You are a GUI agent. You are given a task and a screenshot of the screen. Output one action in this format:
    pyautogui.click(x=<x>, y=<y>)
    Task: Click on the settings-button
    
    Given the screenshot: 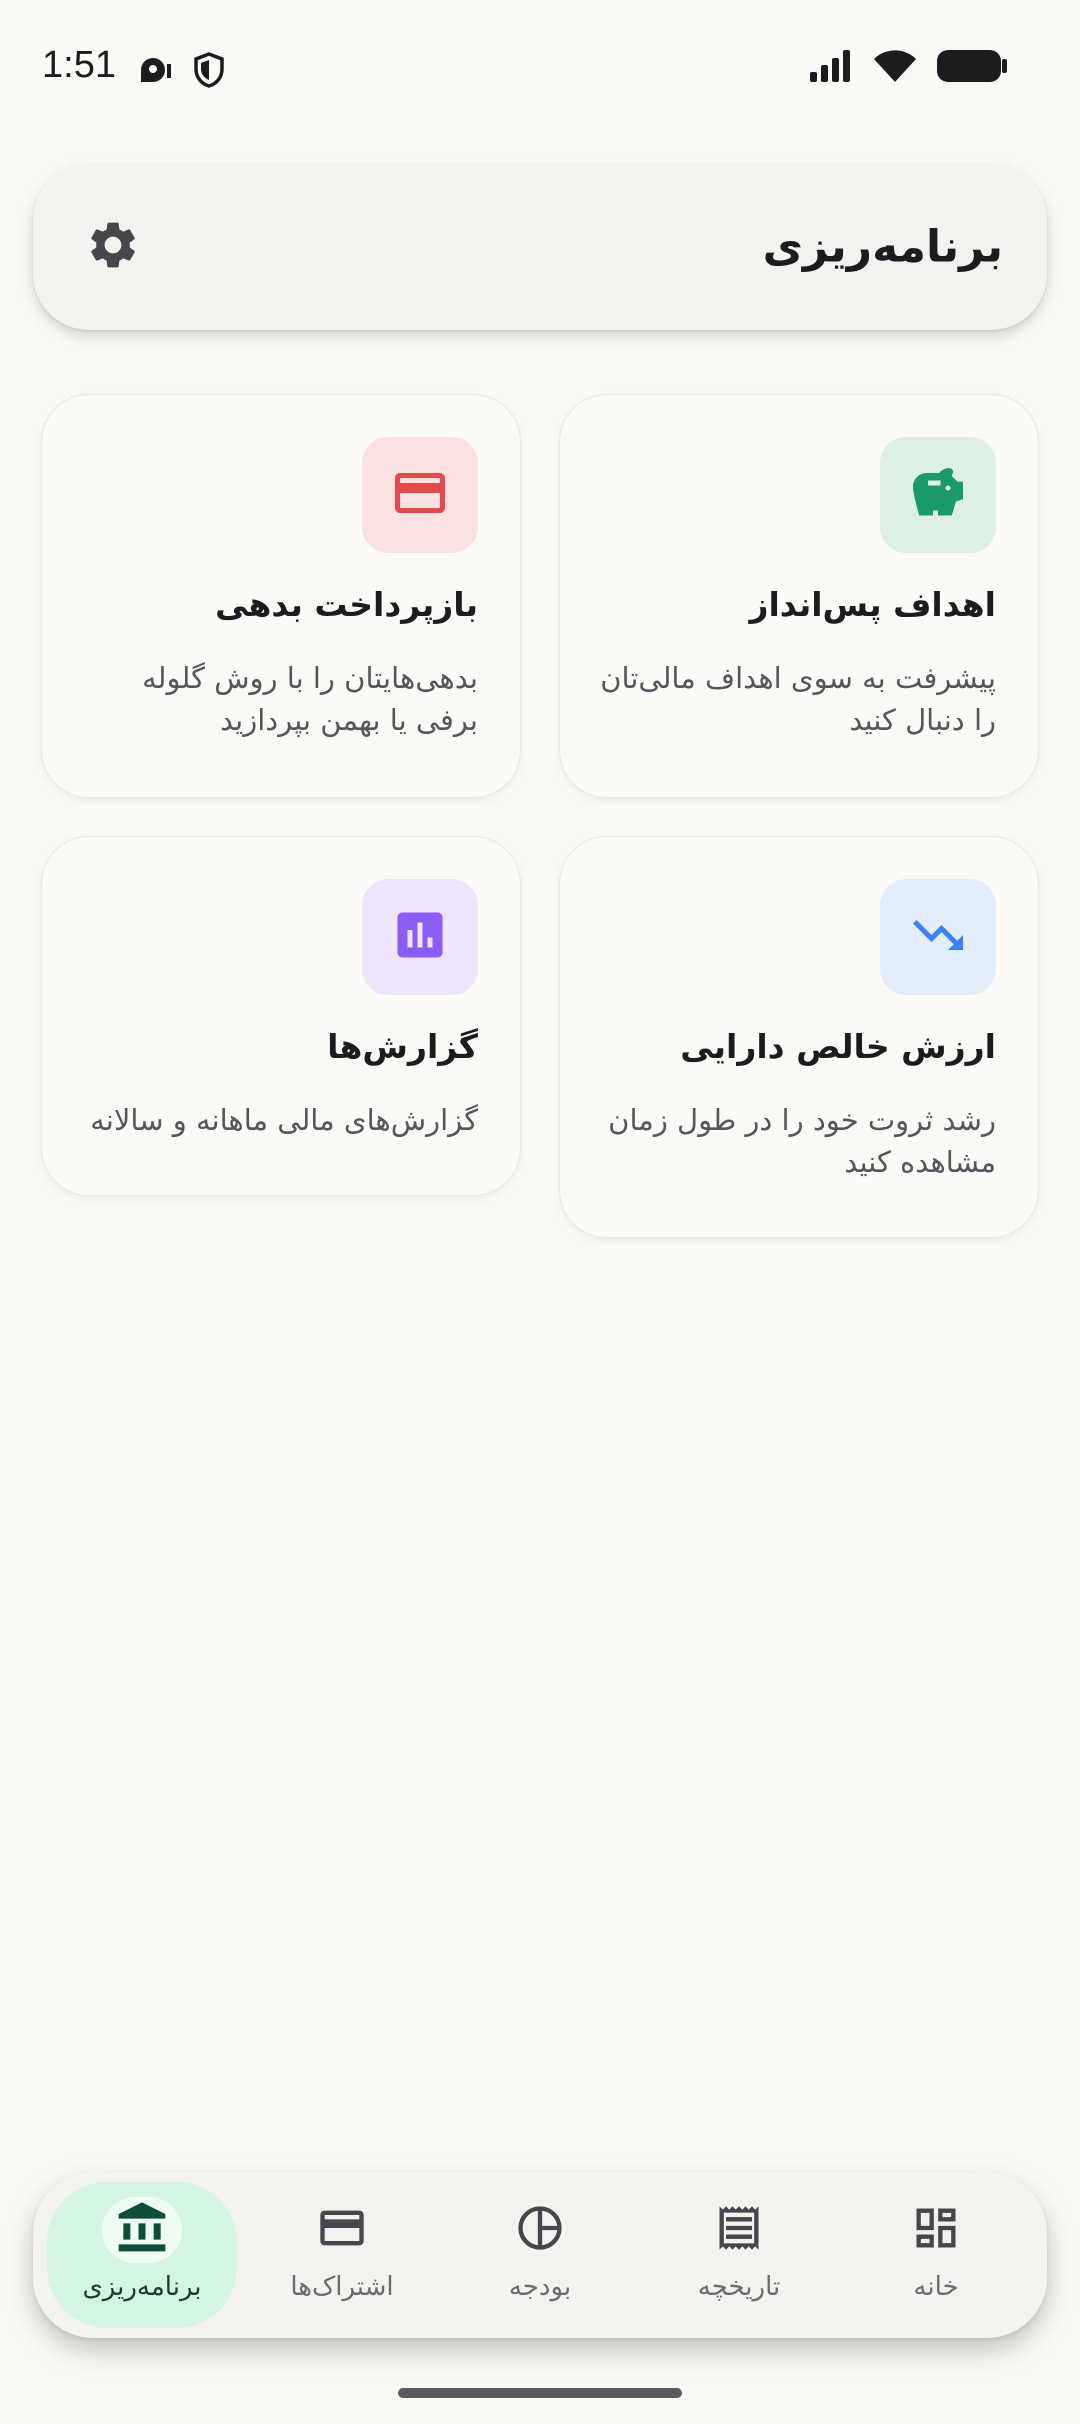 What is the action you would take?
    pyautogui.click(x=113, y=247)
    